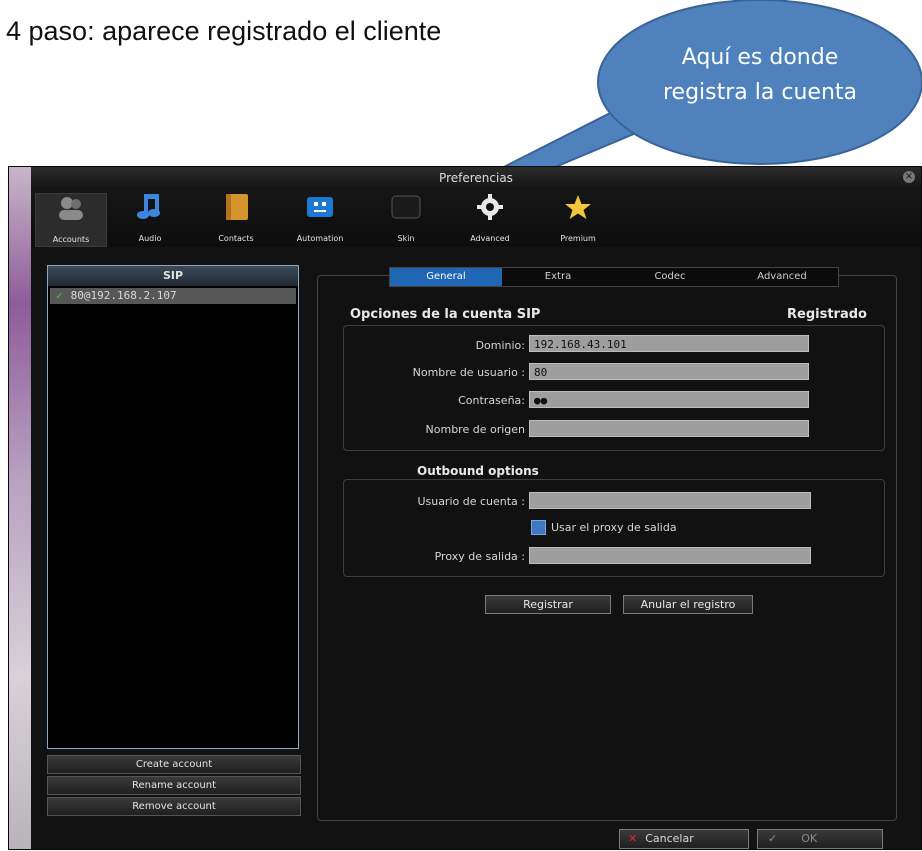  Describe the element at coordinates (224, 31) in the screenshot. I see `page-heading: 4 paso: aparece registrado el cliente` at that location.